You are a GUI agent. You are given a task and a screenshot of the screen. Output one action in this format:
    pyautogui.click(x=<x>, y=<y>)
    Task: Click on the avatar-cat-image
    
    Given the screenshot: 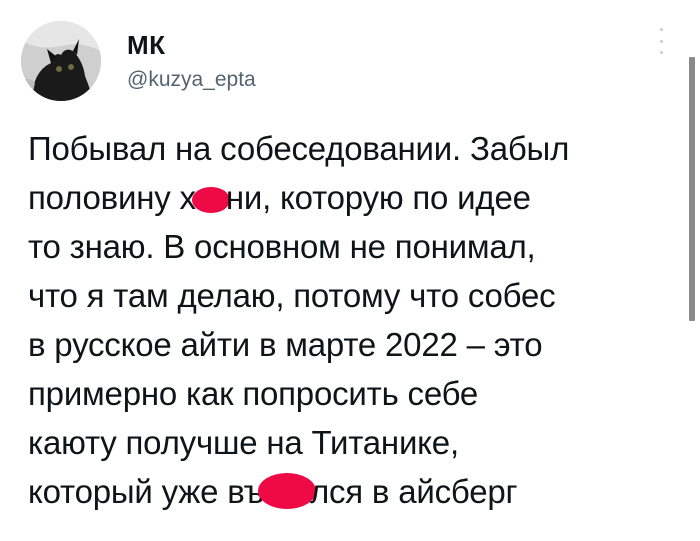 What is the action you would take?
    pyautogui.click(x=61, y=61)
    